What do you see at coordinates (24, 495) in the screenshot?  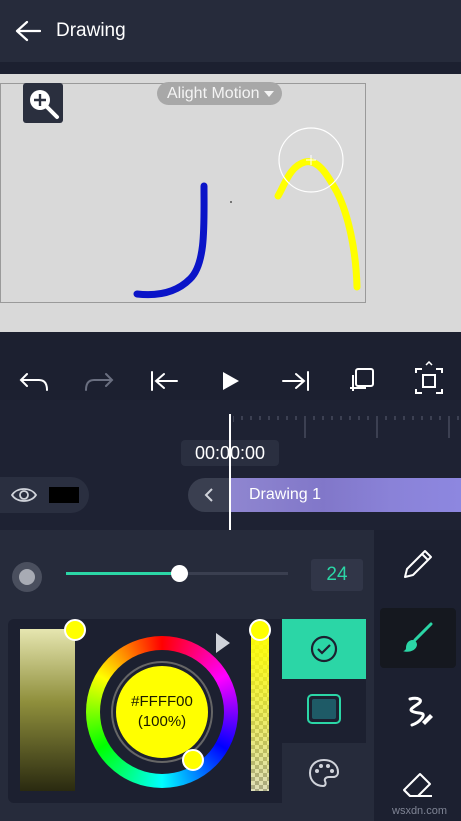 I see `eye-icon` at bounding box center [24, 495].